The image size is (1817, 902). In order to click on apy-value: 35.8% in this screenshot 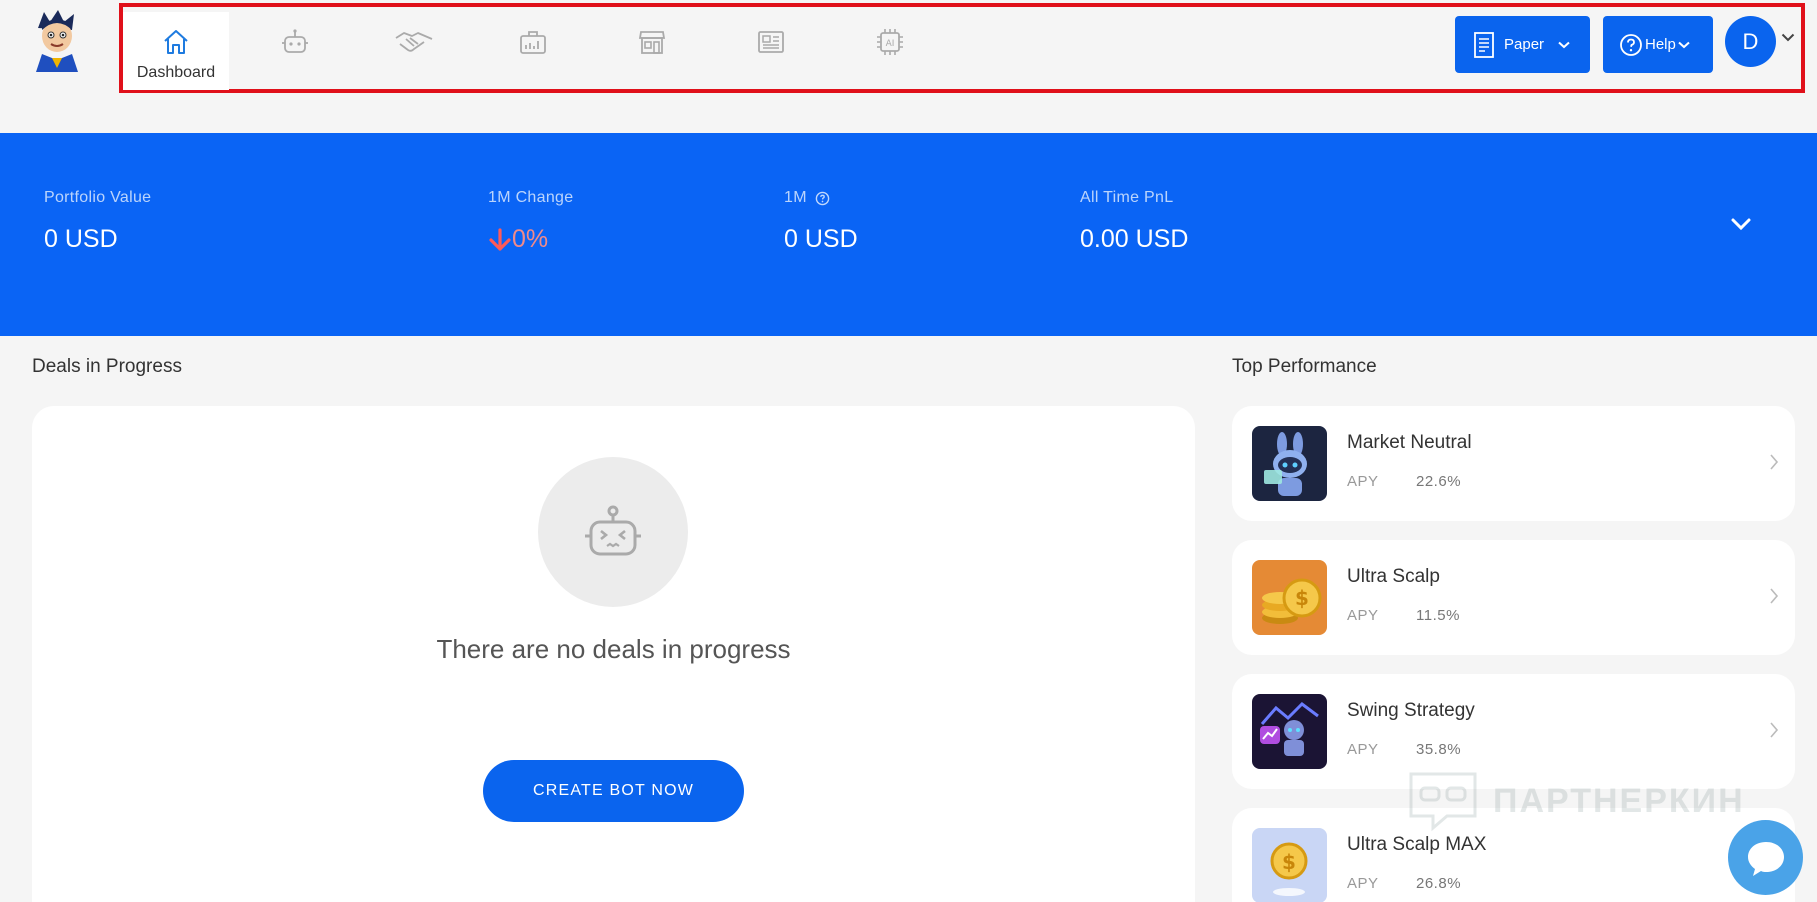, I will do `click(1439, 749)`.